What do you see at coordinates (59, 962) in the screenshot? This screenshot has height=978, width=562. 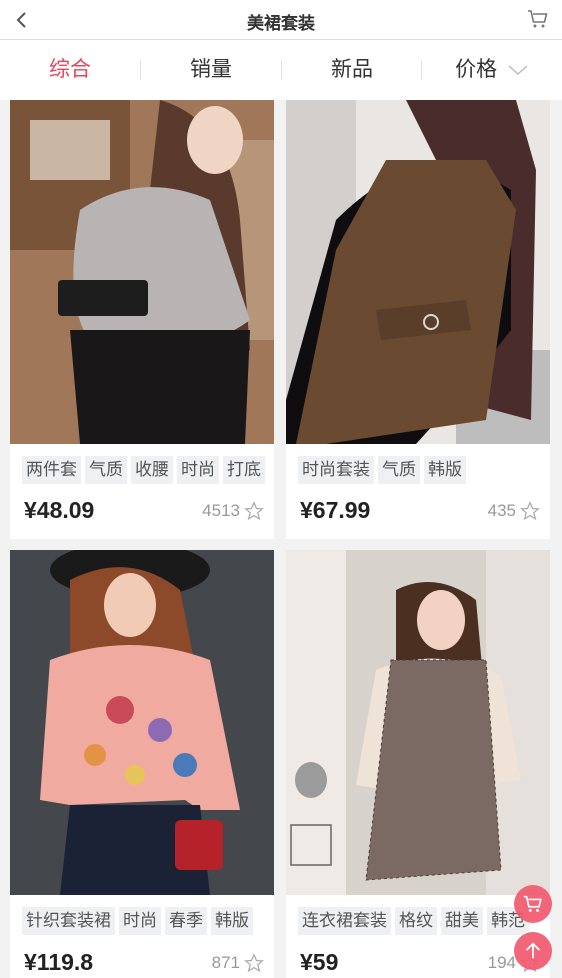 I see `price: ¥119.8` at bounding box center [59, 962].